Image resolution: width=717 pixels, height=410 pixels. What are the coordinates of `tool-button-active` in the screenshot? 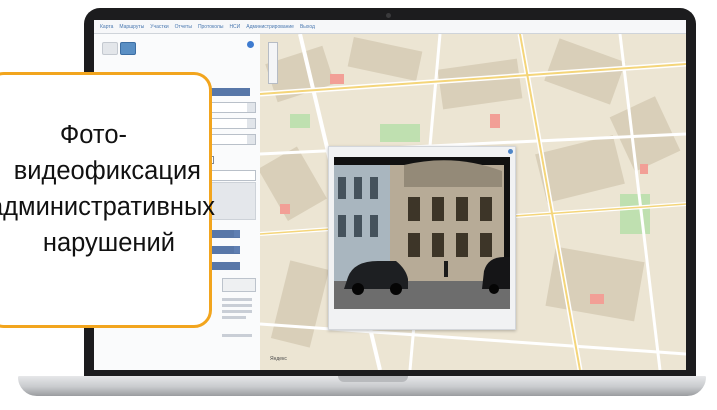 It's located at (128, 48).